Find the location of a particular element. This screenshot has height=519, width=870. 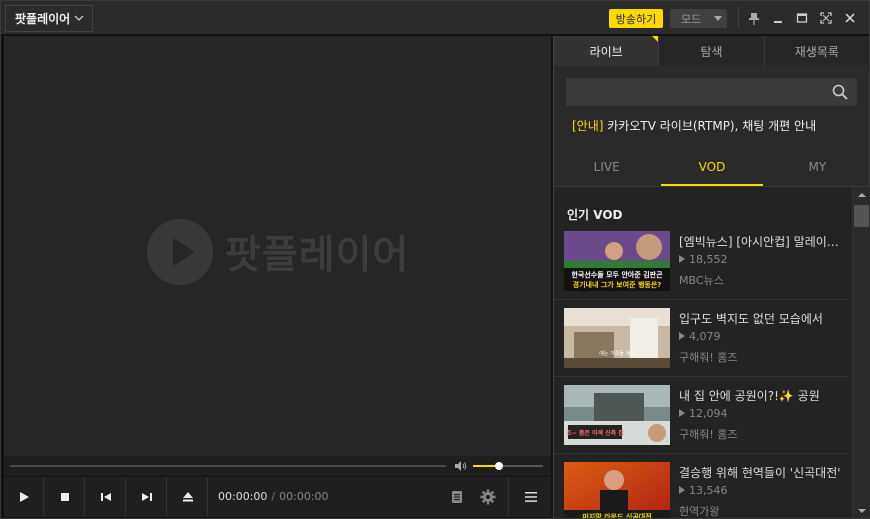

thumbnail-image: 조~ 품은 이색 신축 집 is located at coordinates (617, 415).